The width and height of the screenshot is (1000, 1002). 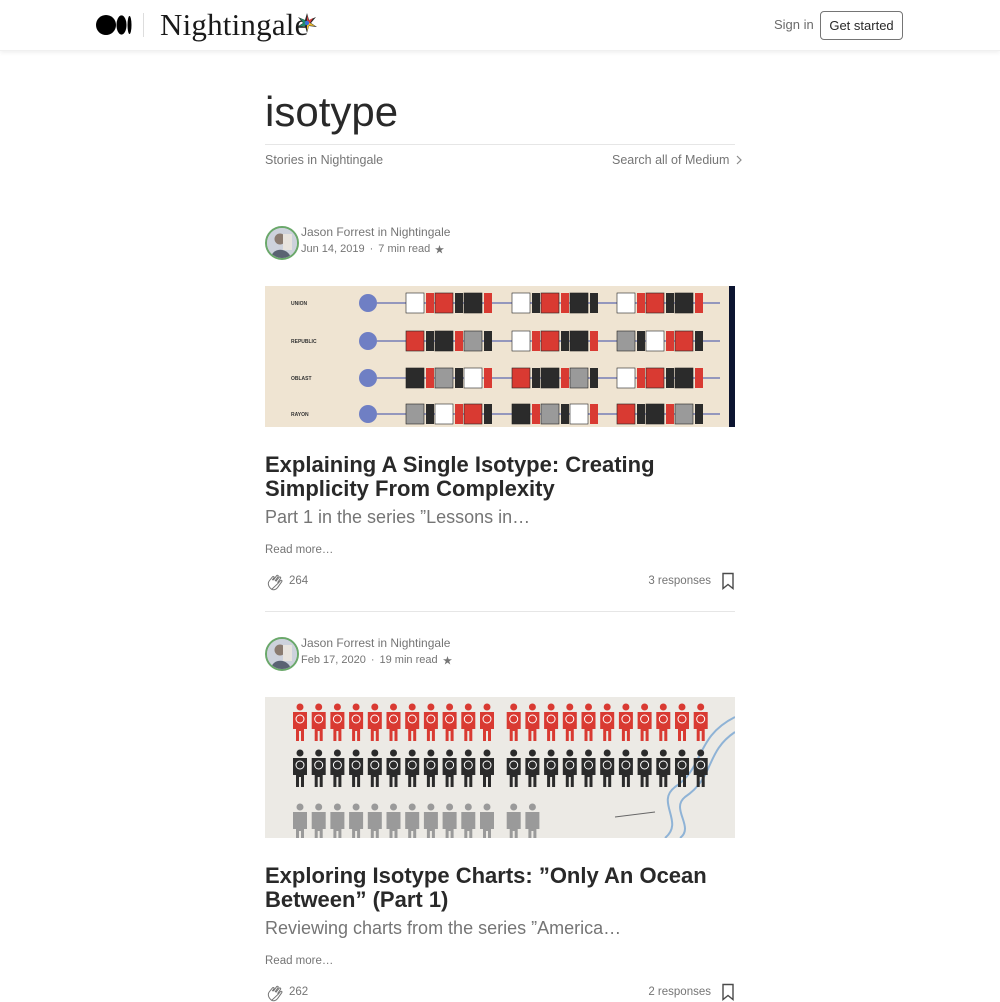 I want to click on publication-name: Nightingale, so click(x=234, y=25).